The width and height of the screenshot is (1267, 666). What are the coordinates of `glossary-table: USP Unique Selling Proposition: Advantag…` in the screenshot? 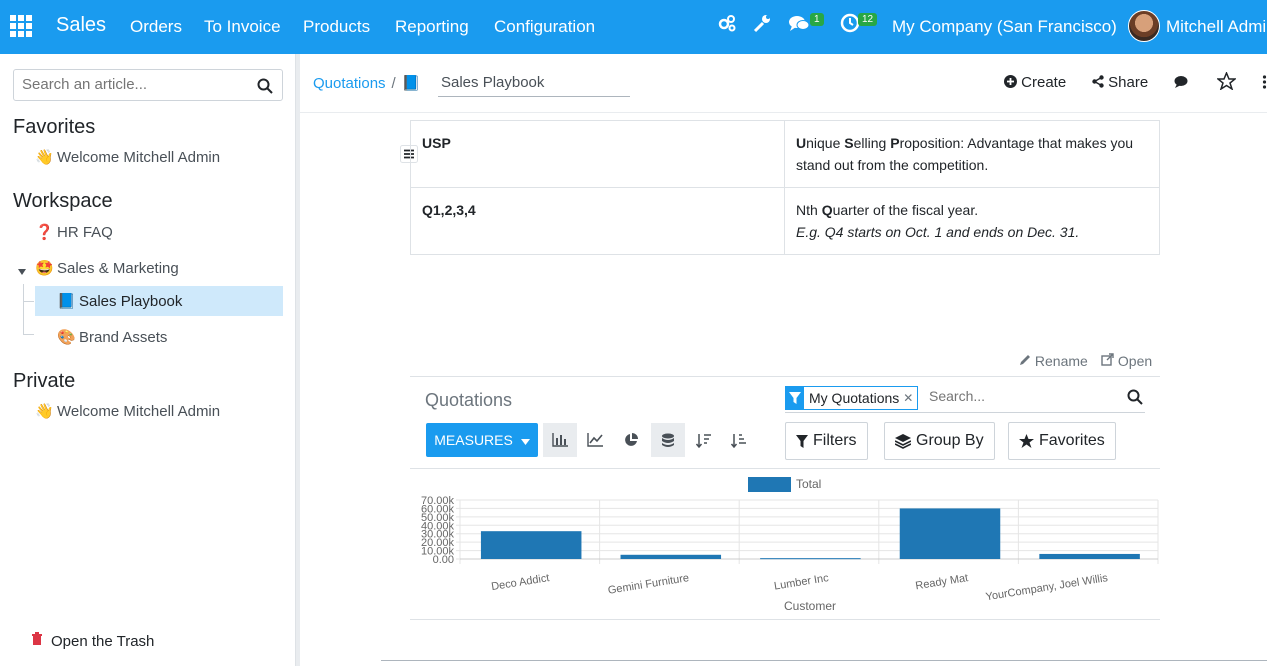 It's located at (785, 187).